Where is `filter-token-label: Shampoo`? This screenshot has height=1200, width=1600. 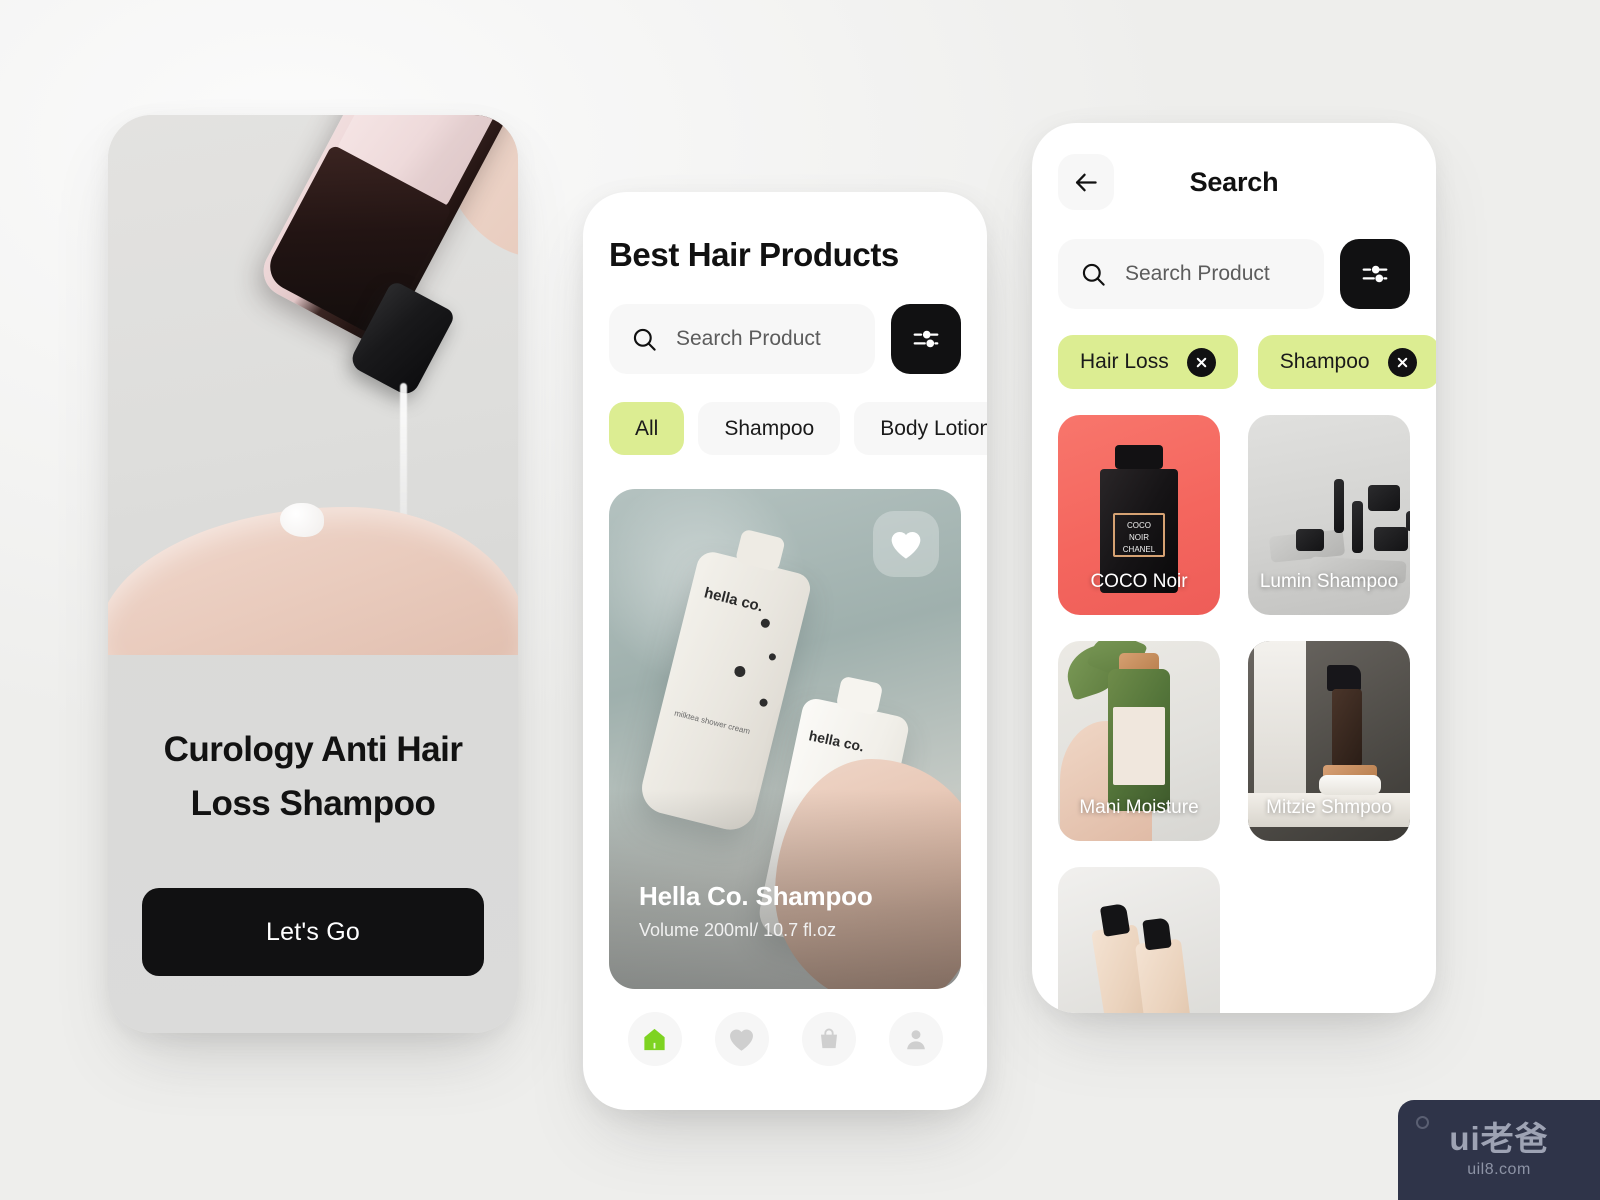 filter-token-label: Shampoo is located at coordinates (1324, 361).